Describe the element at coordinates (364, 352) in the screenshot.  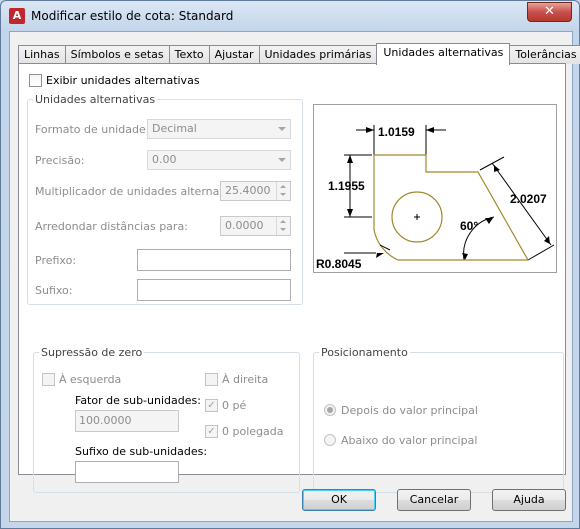
I see `placement-group-label: Posicionamento` at that location.